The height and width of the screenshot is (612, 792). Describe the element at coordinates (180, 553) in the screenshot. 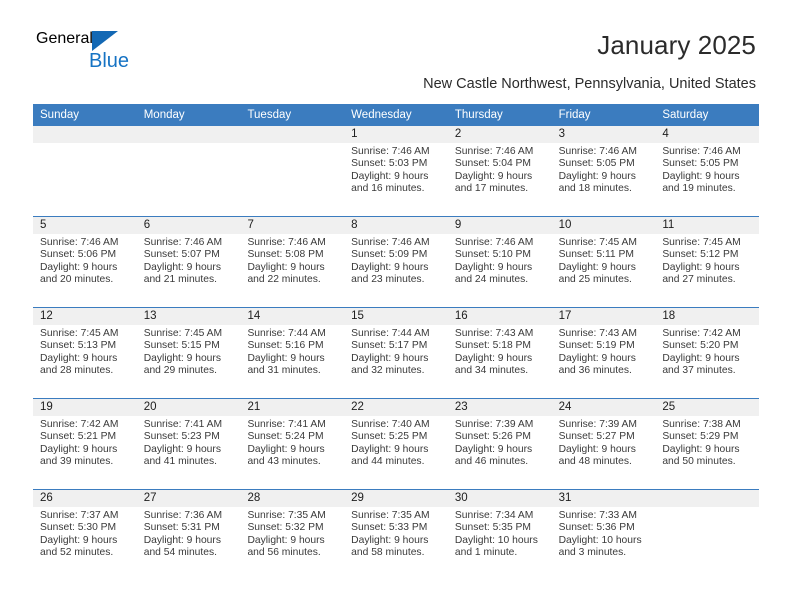

I see `daylight-line2-text: and 54 minutes.` at that location.